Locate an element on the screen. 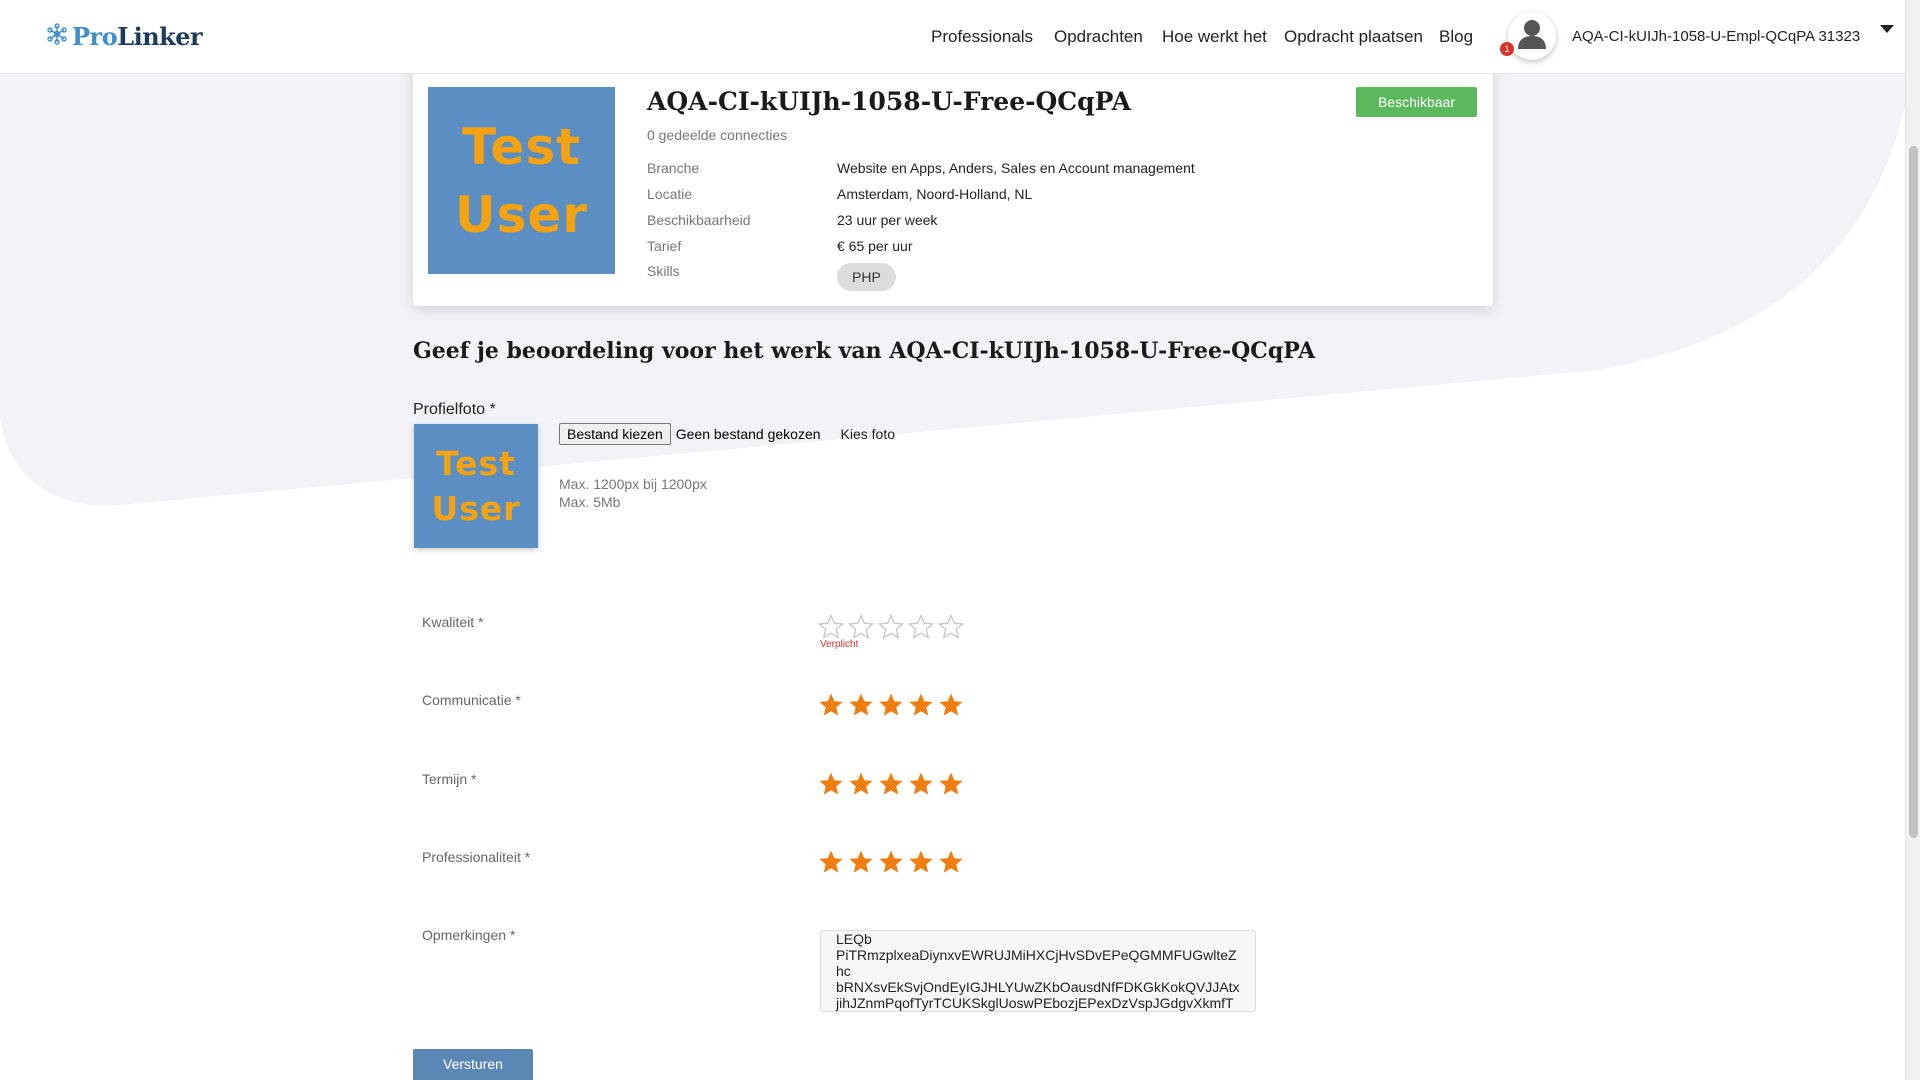 This screenshot has height=1080, width=1920. nav-professionals: Professionals is located at coordinates (982, 37).